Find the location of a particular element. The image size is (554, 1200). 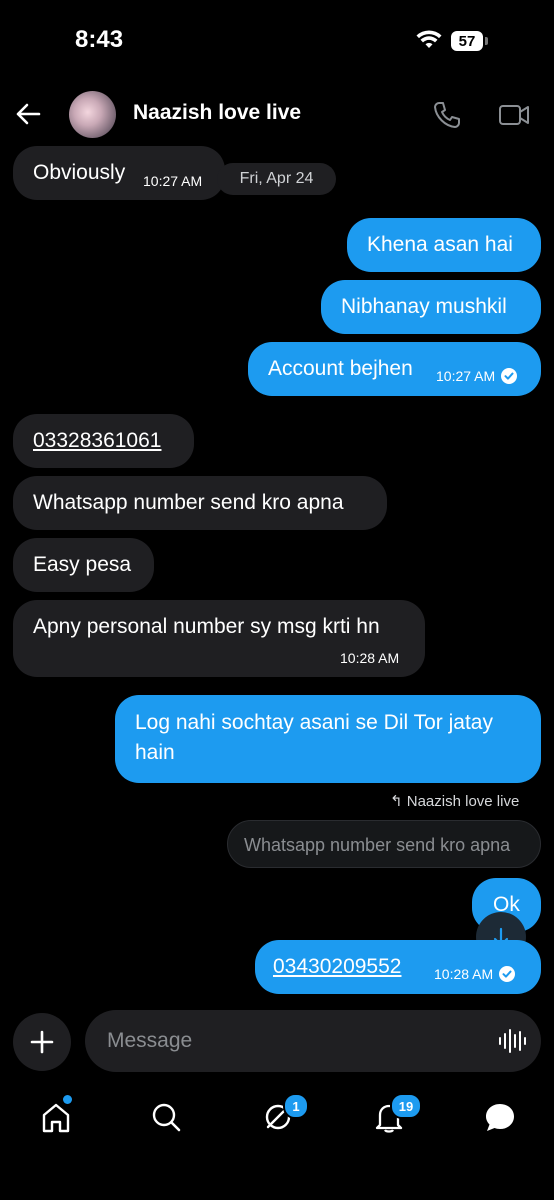

contact-name: Naazish love live is located at coordinates (217, 113).